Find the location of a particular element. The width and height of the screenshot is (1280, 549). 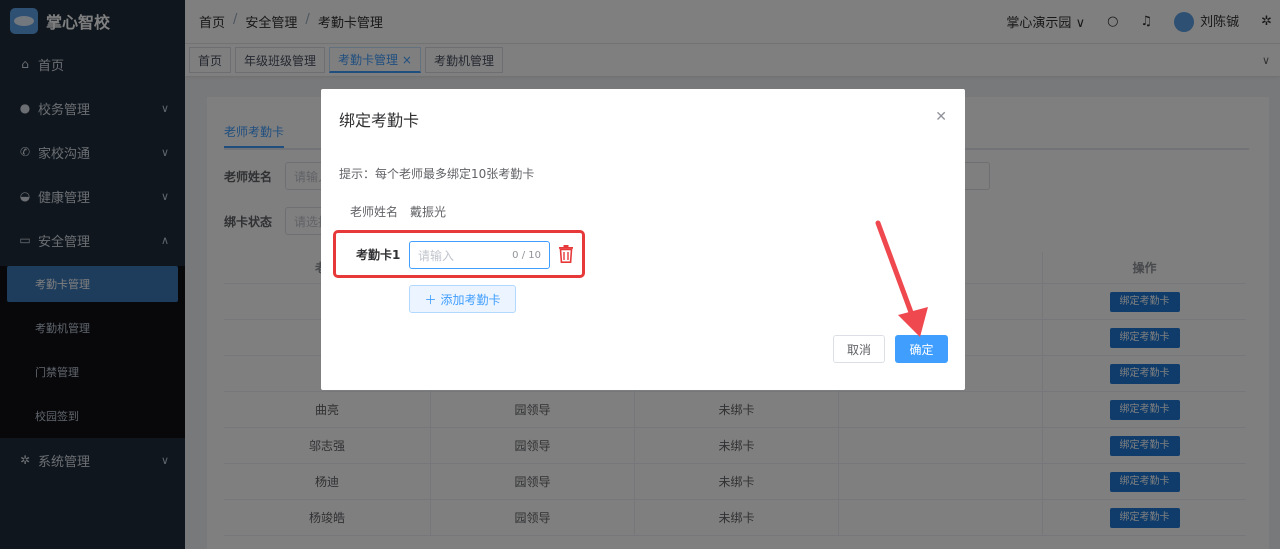

dialog-title: 绑定考勤卡 is located at coordinates (379, 120).